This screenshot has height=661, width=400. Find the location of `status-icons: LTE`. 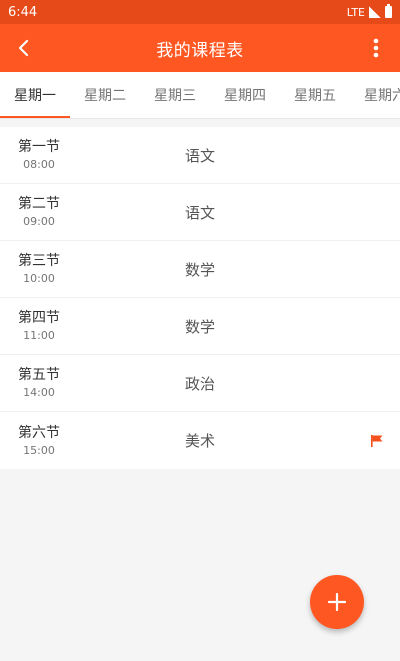

status-icons: LTE is located at coordinates (369, 11).